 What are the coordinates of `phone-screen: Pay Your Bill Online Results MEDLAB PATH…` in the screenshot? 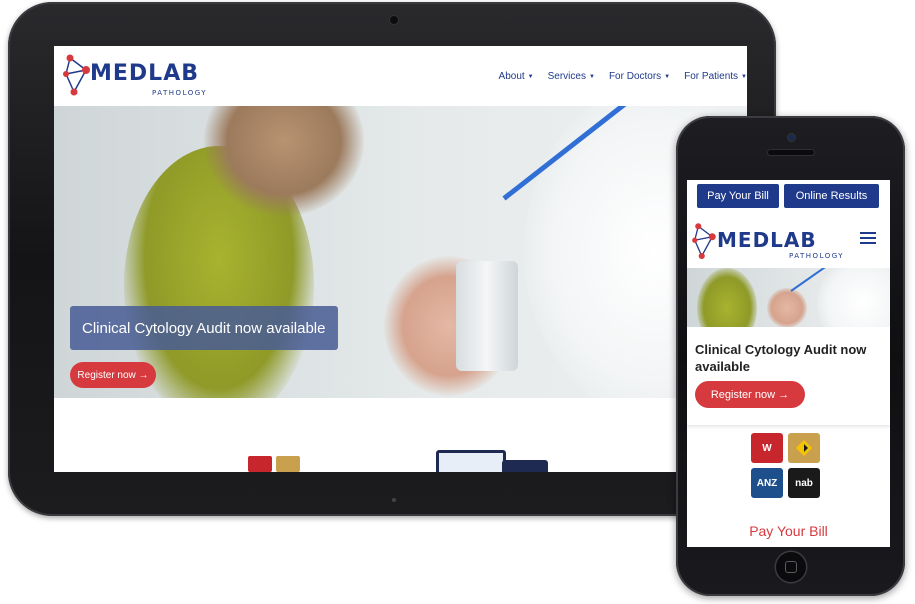 It's located at (788, 363).